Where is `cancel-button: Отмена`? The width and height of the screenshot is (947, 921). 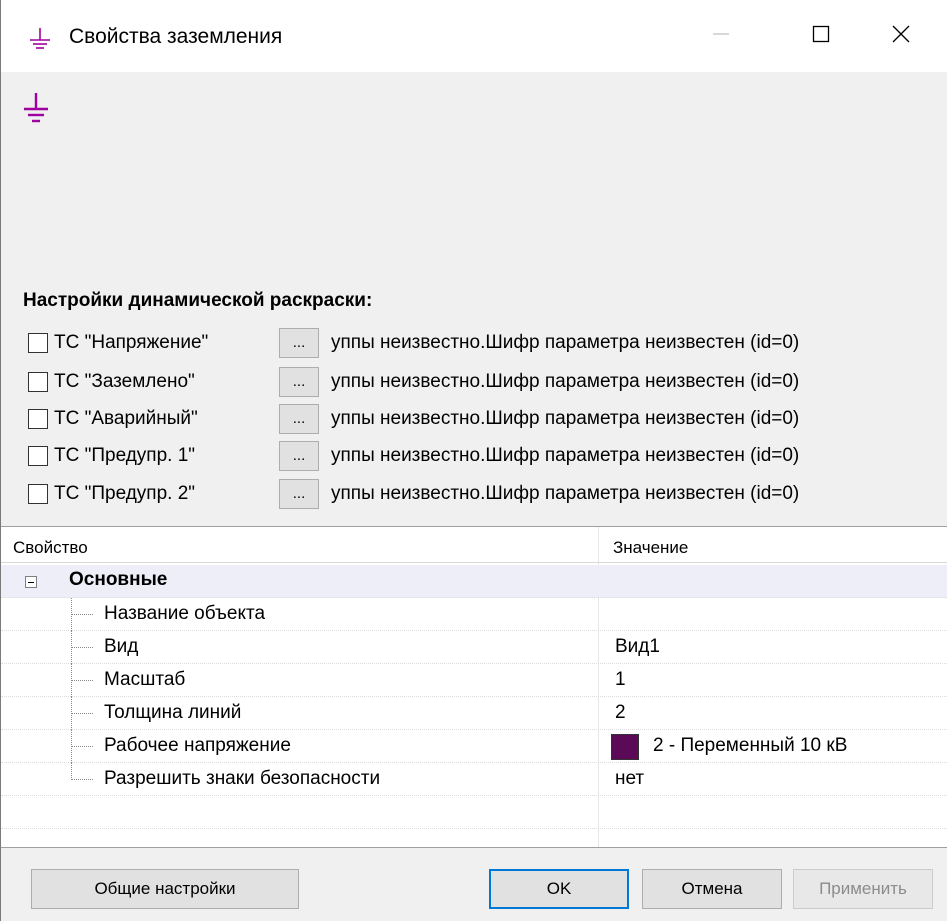 cancel-button: Отмена is located at coordinates (712, 889).